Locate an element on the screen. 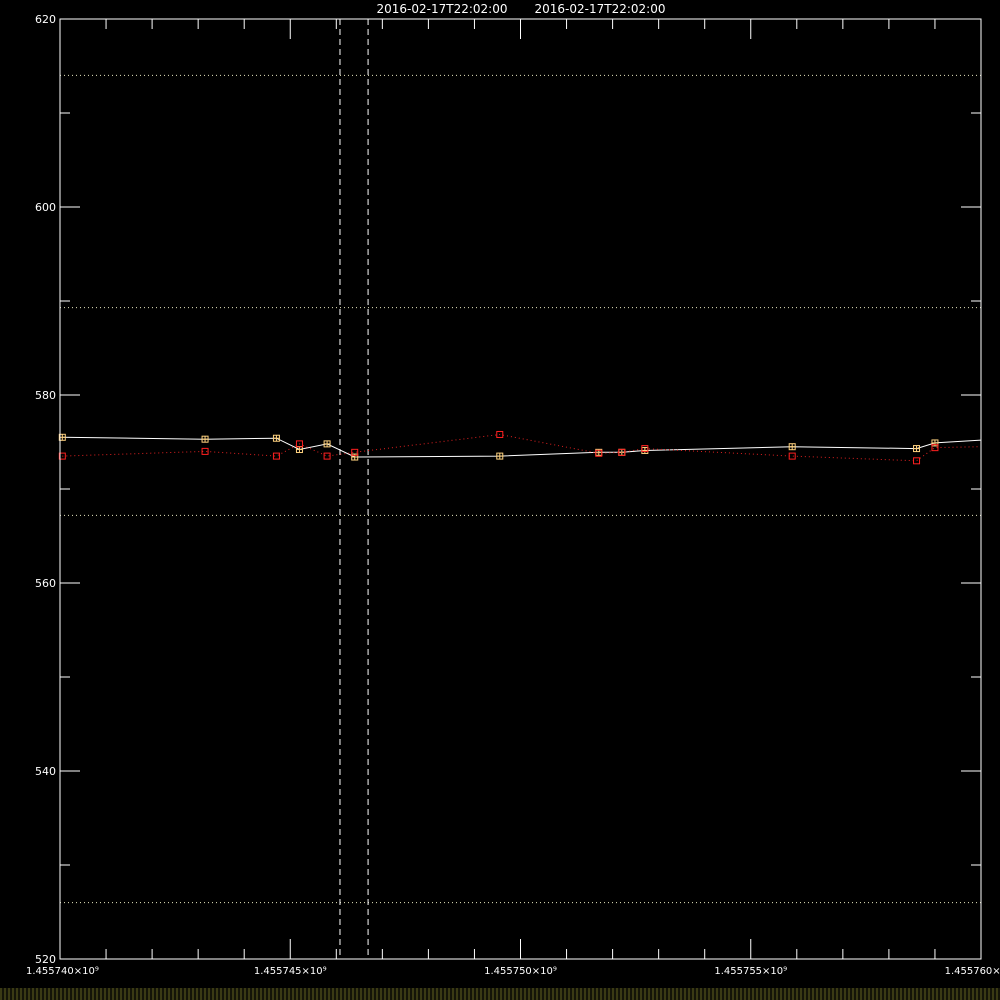 Image resolution: width=1000 pixels, height=1000 pixels. series-layer is located at coordinates (520, 447).